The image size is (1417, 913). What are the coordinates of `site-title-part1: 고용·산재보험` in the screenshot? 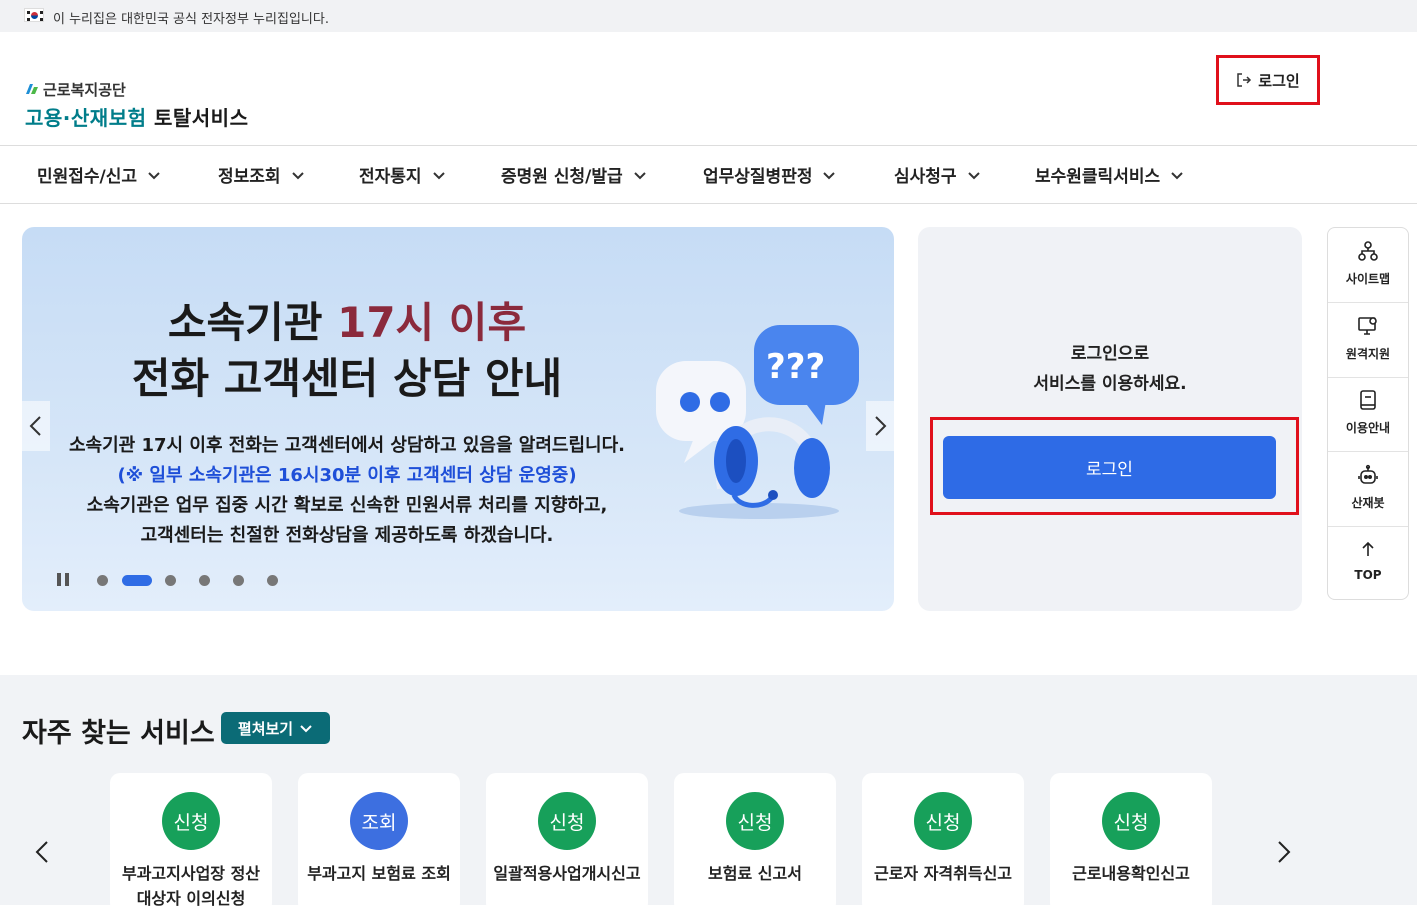 It's located at (86, 118).